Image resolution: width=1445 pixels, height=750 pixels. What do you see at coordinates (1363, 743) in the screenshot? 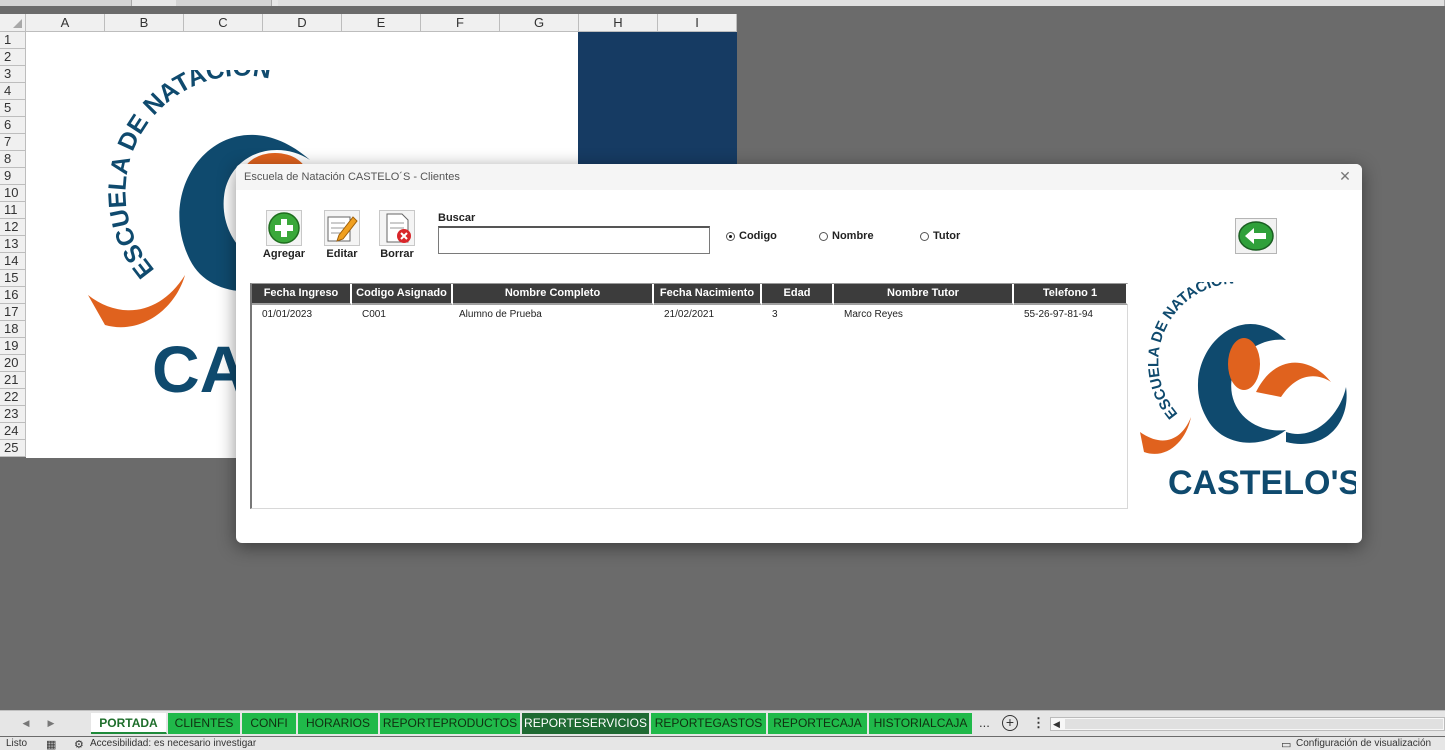
I see `display-settings: Configuración de visualización` at bounding box center [1363, 743].